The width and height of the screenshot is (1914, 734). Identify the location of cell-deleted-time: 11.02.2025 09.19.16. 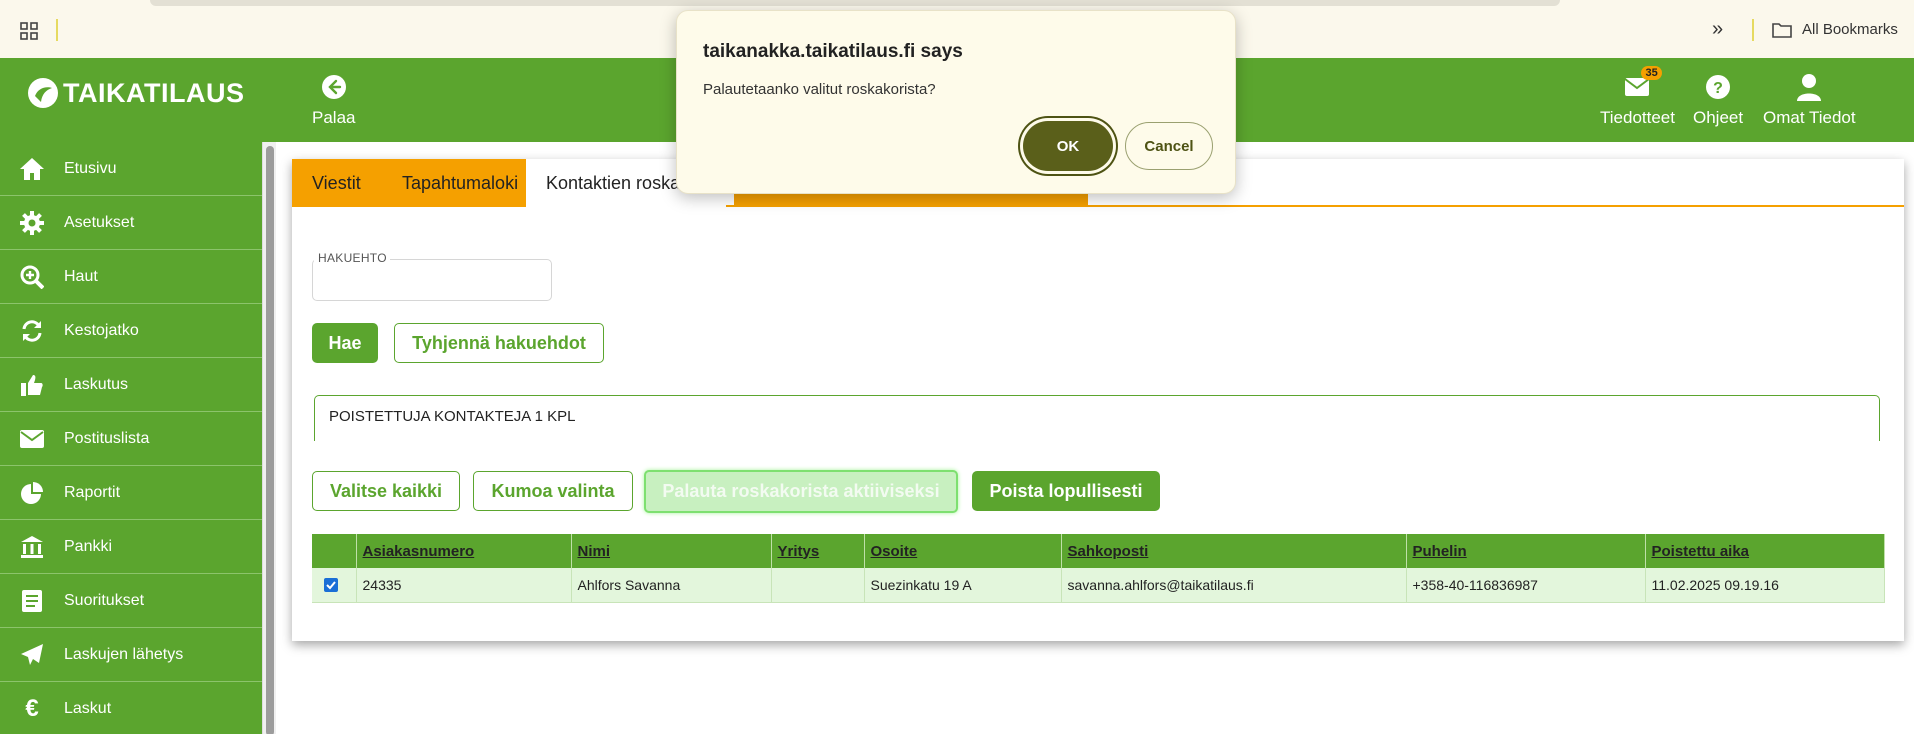
(1765, 585).